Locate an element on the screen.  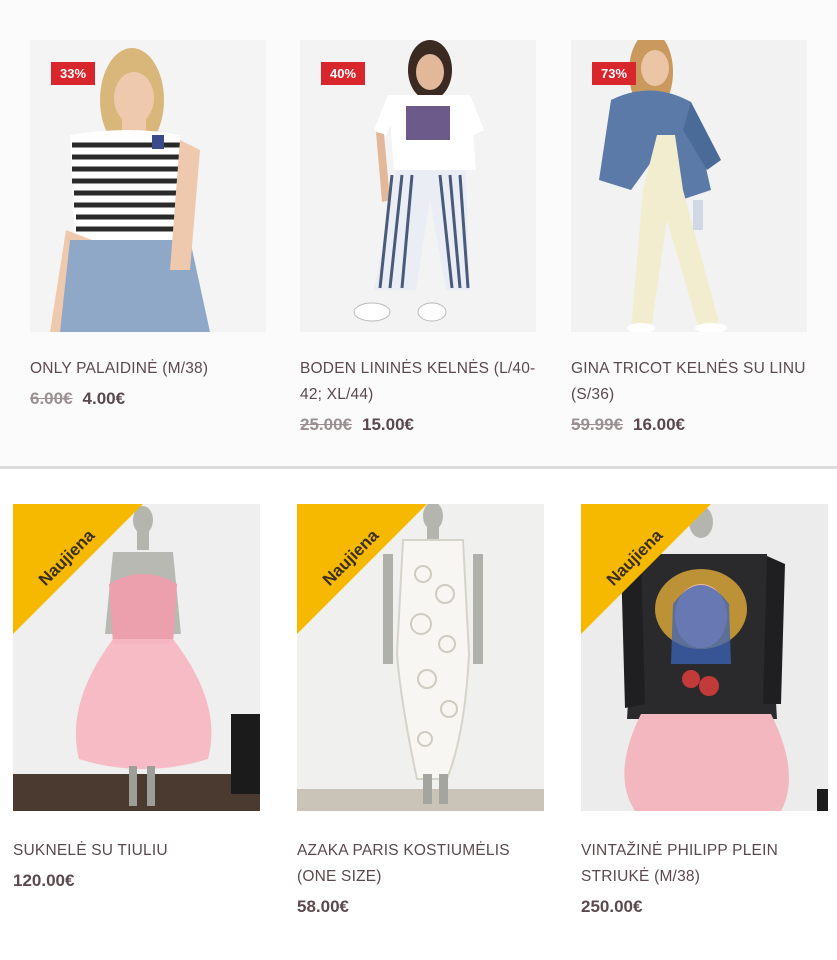
old-price: 25.00€ is located at coordinates (326, 424).